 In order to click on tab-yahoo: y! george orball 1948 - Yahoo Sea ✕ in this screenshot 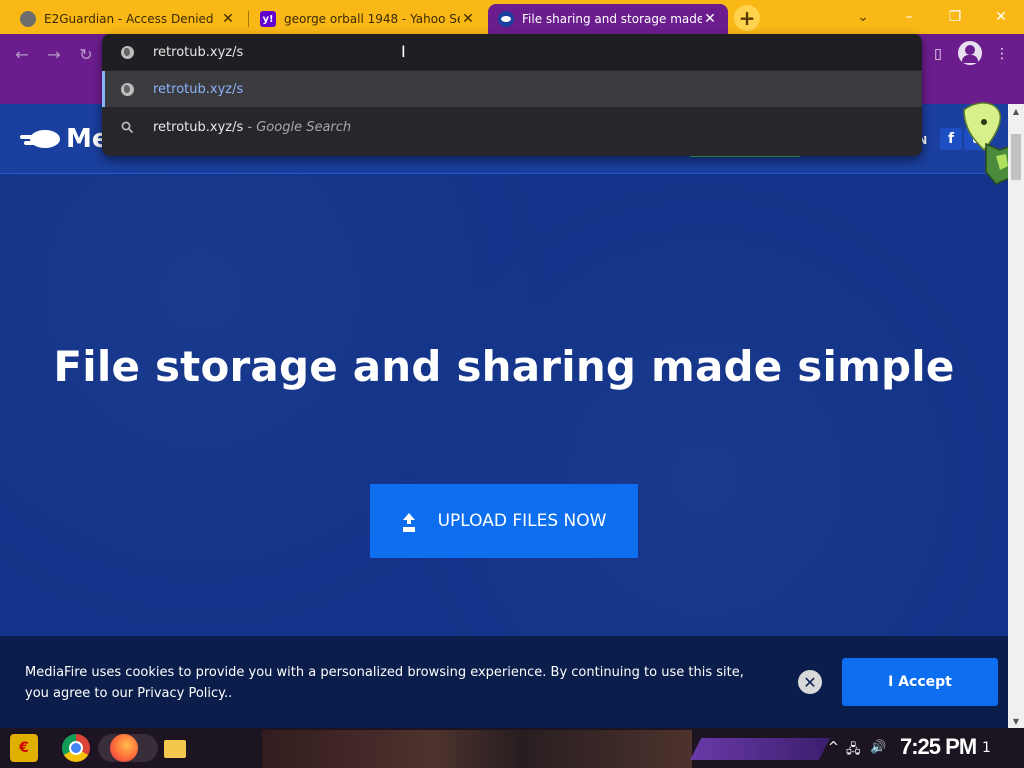, I will do `click(368, 19)`.